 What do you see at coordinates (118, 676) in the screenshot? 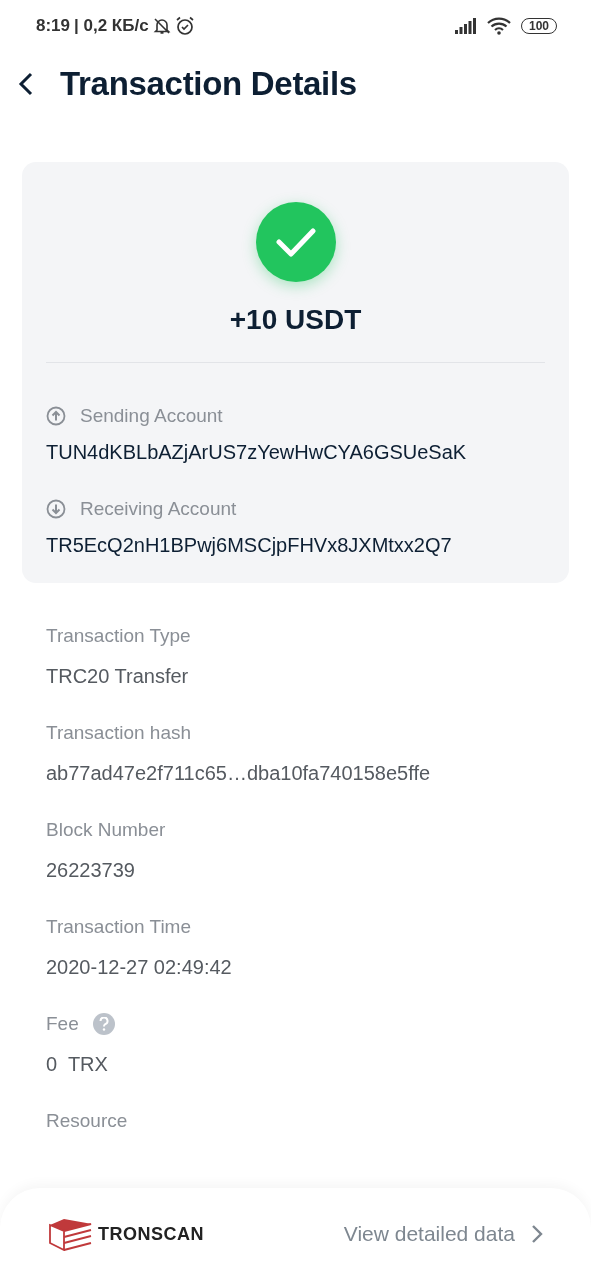
I see `detail-value: TRC20 Transfer` at bounding box center [118, 676].